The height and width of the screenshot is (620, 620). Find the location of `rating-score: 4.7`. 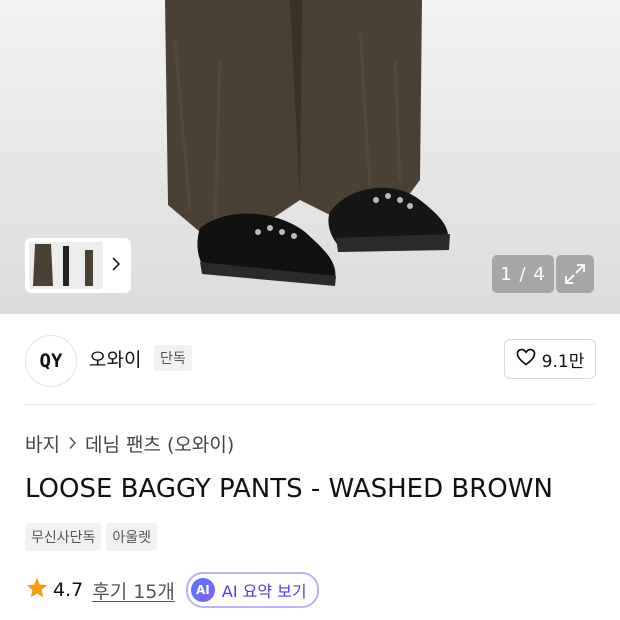

rating-score: 4.7 is located at coordinates (68, 590).